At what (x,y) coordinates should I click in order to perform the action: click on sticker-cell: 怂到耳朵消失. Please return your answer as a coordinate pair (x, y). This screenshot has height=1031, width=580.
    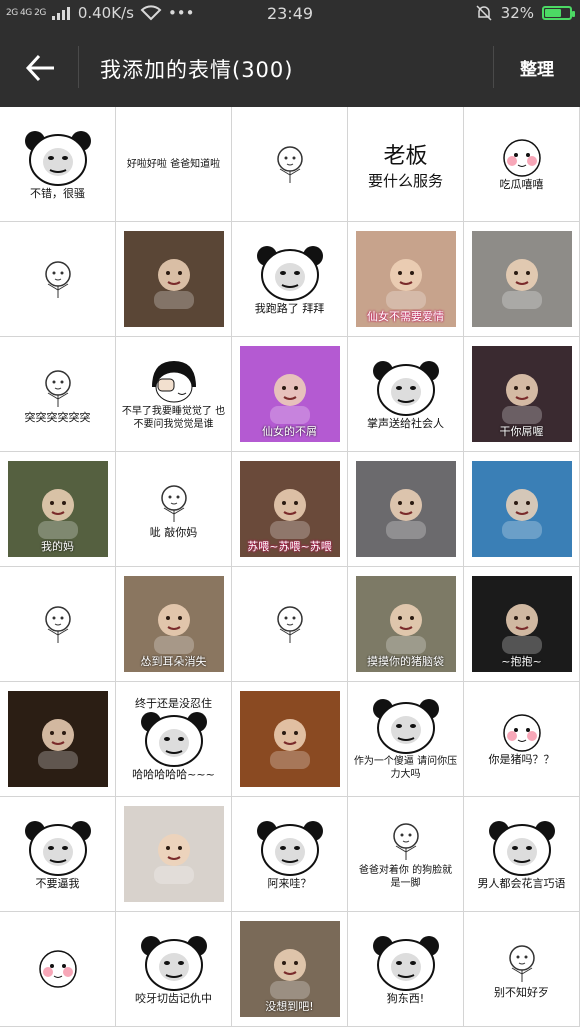
    Looking at the image, I should click on (174, 624).